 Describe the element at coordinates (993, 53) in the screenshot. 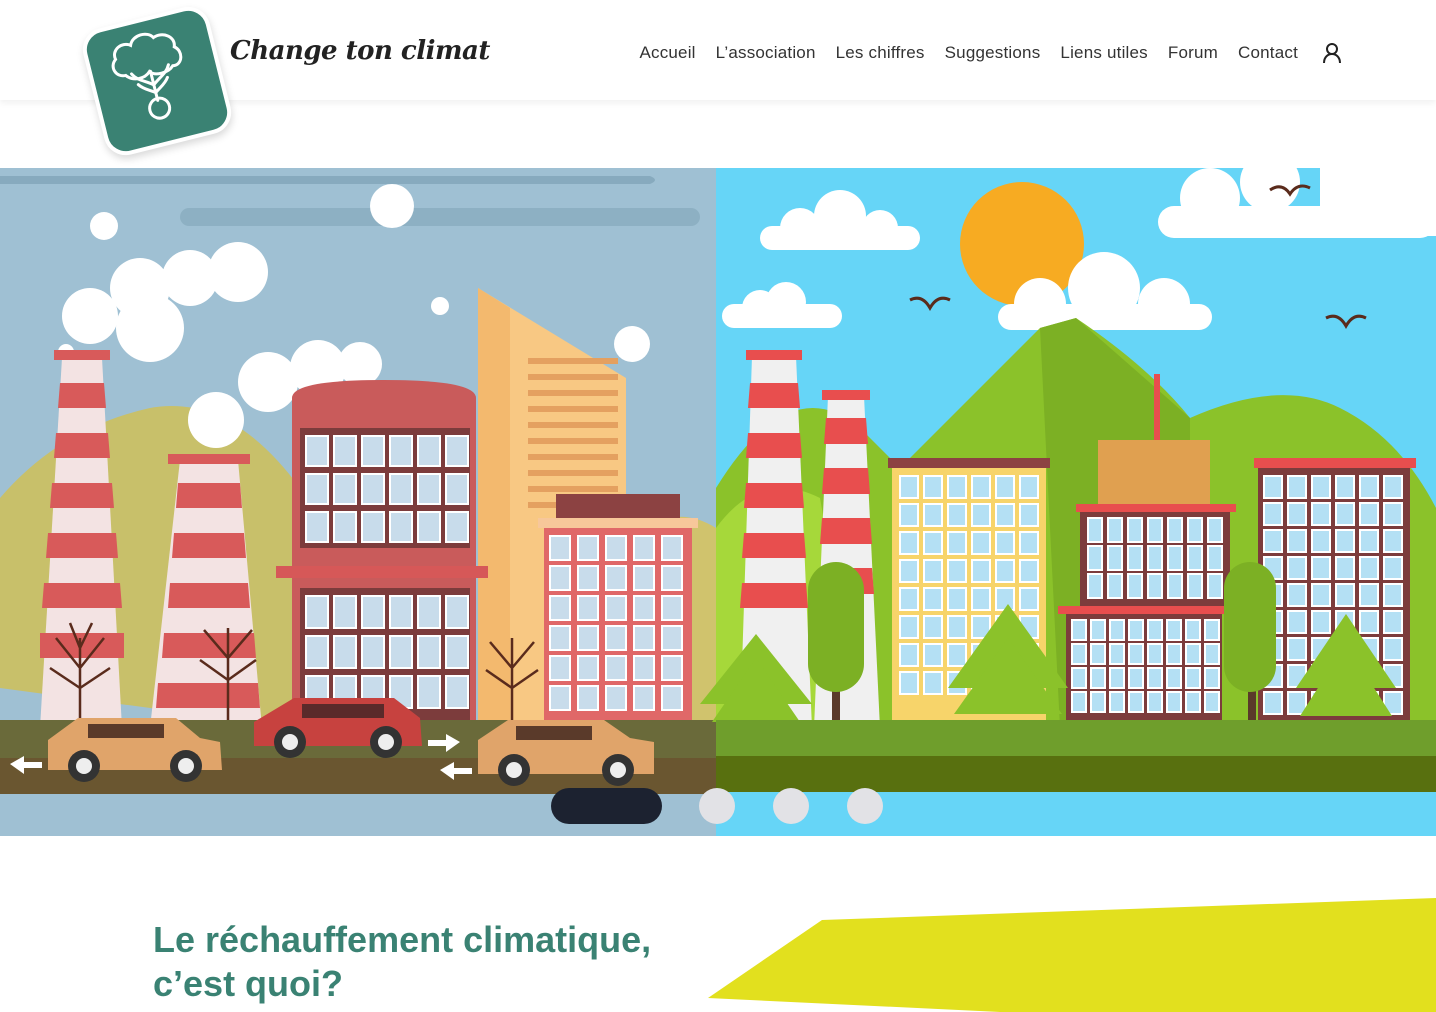

I see `nav-item-suggestions: Suggestions` at that location.